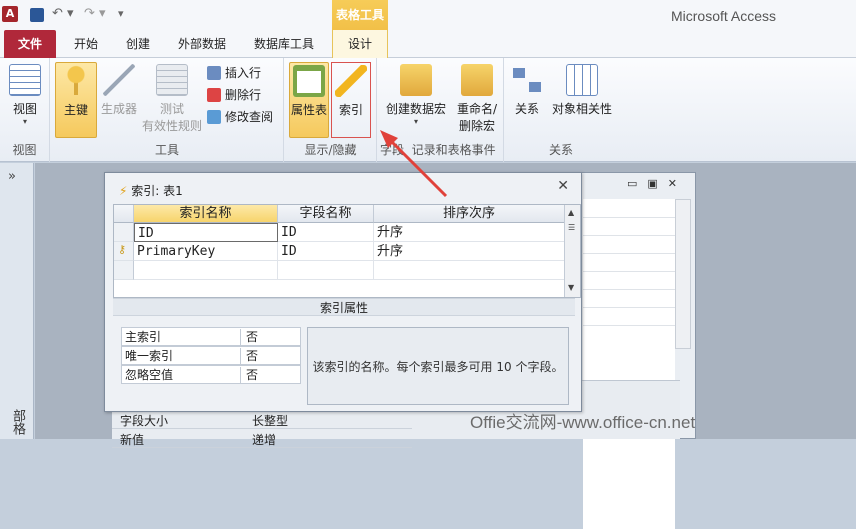  What do you see at coordinates (438, 150) in the screenshot?
I see `group-label-events: 字段 记录和表格事件` at bounding box center [438, 150].